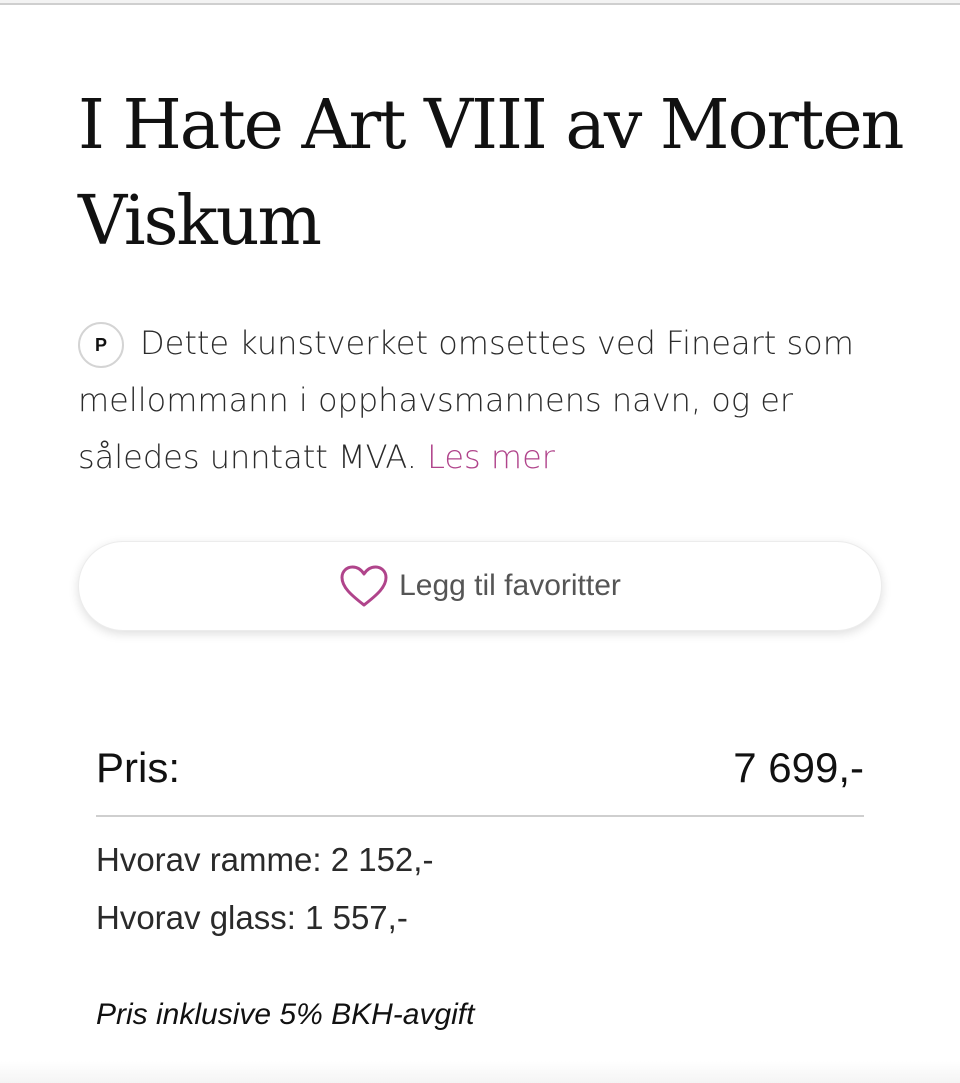  Describe the element at coordinates (510, 585) in the screenshot. I see `add-to-favorites-label: Legg til favoritter` at that location.